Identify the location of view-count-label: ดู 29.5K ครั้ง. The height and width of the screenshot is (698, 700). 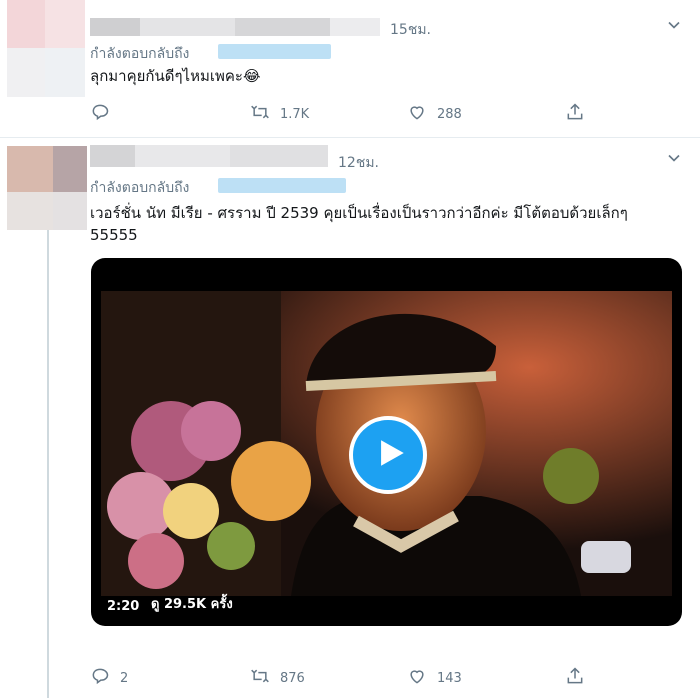
(192, 604).